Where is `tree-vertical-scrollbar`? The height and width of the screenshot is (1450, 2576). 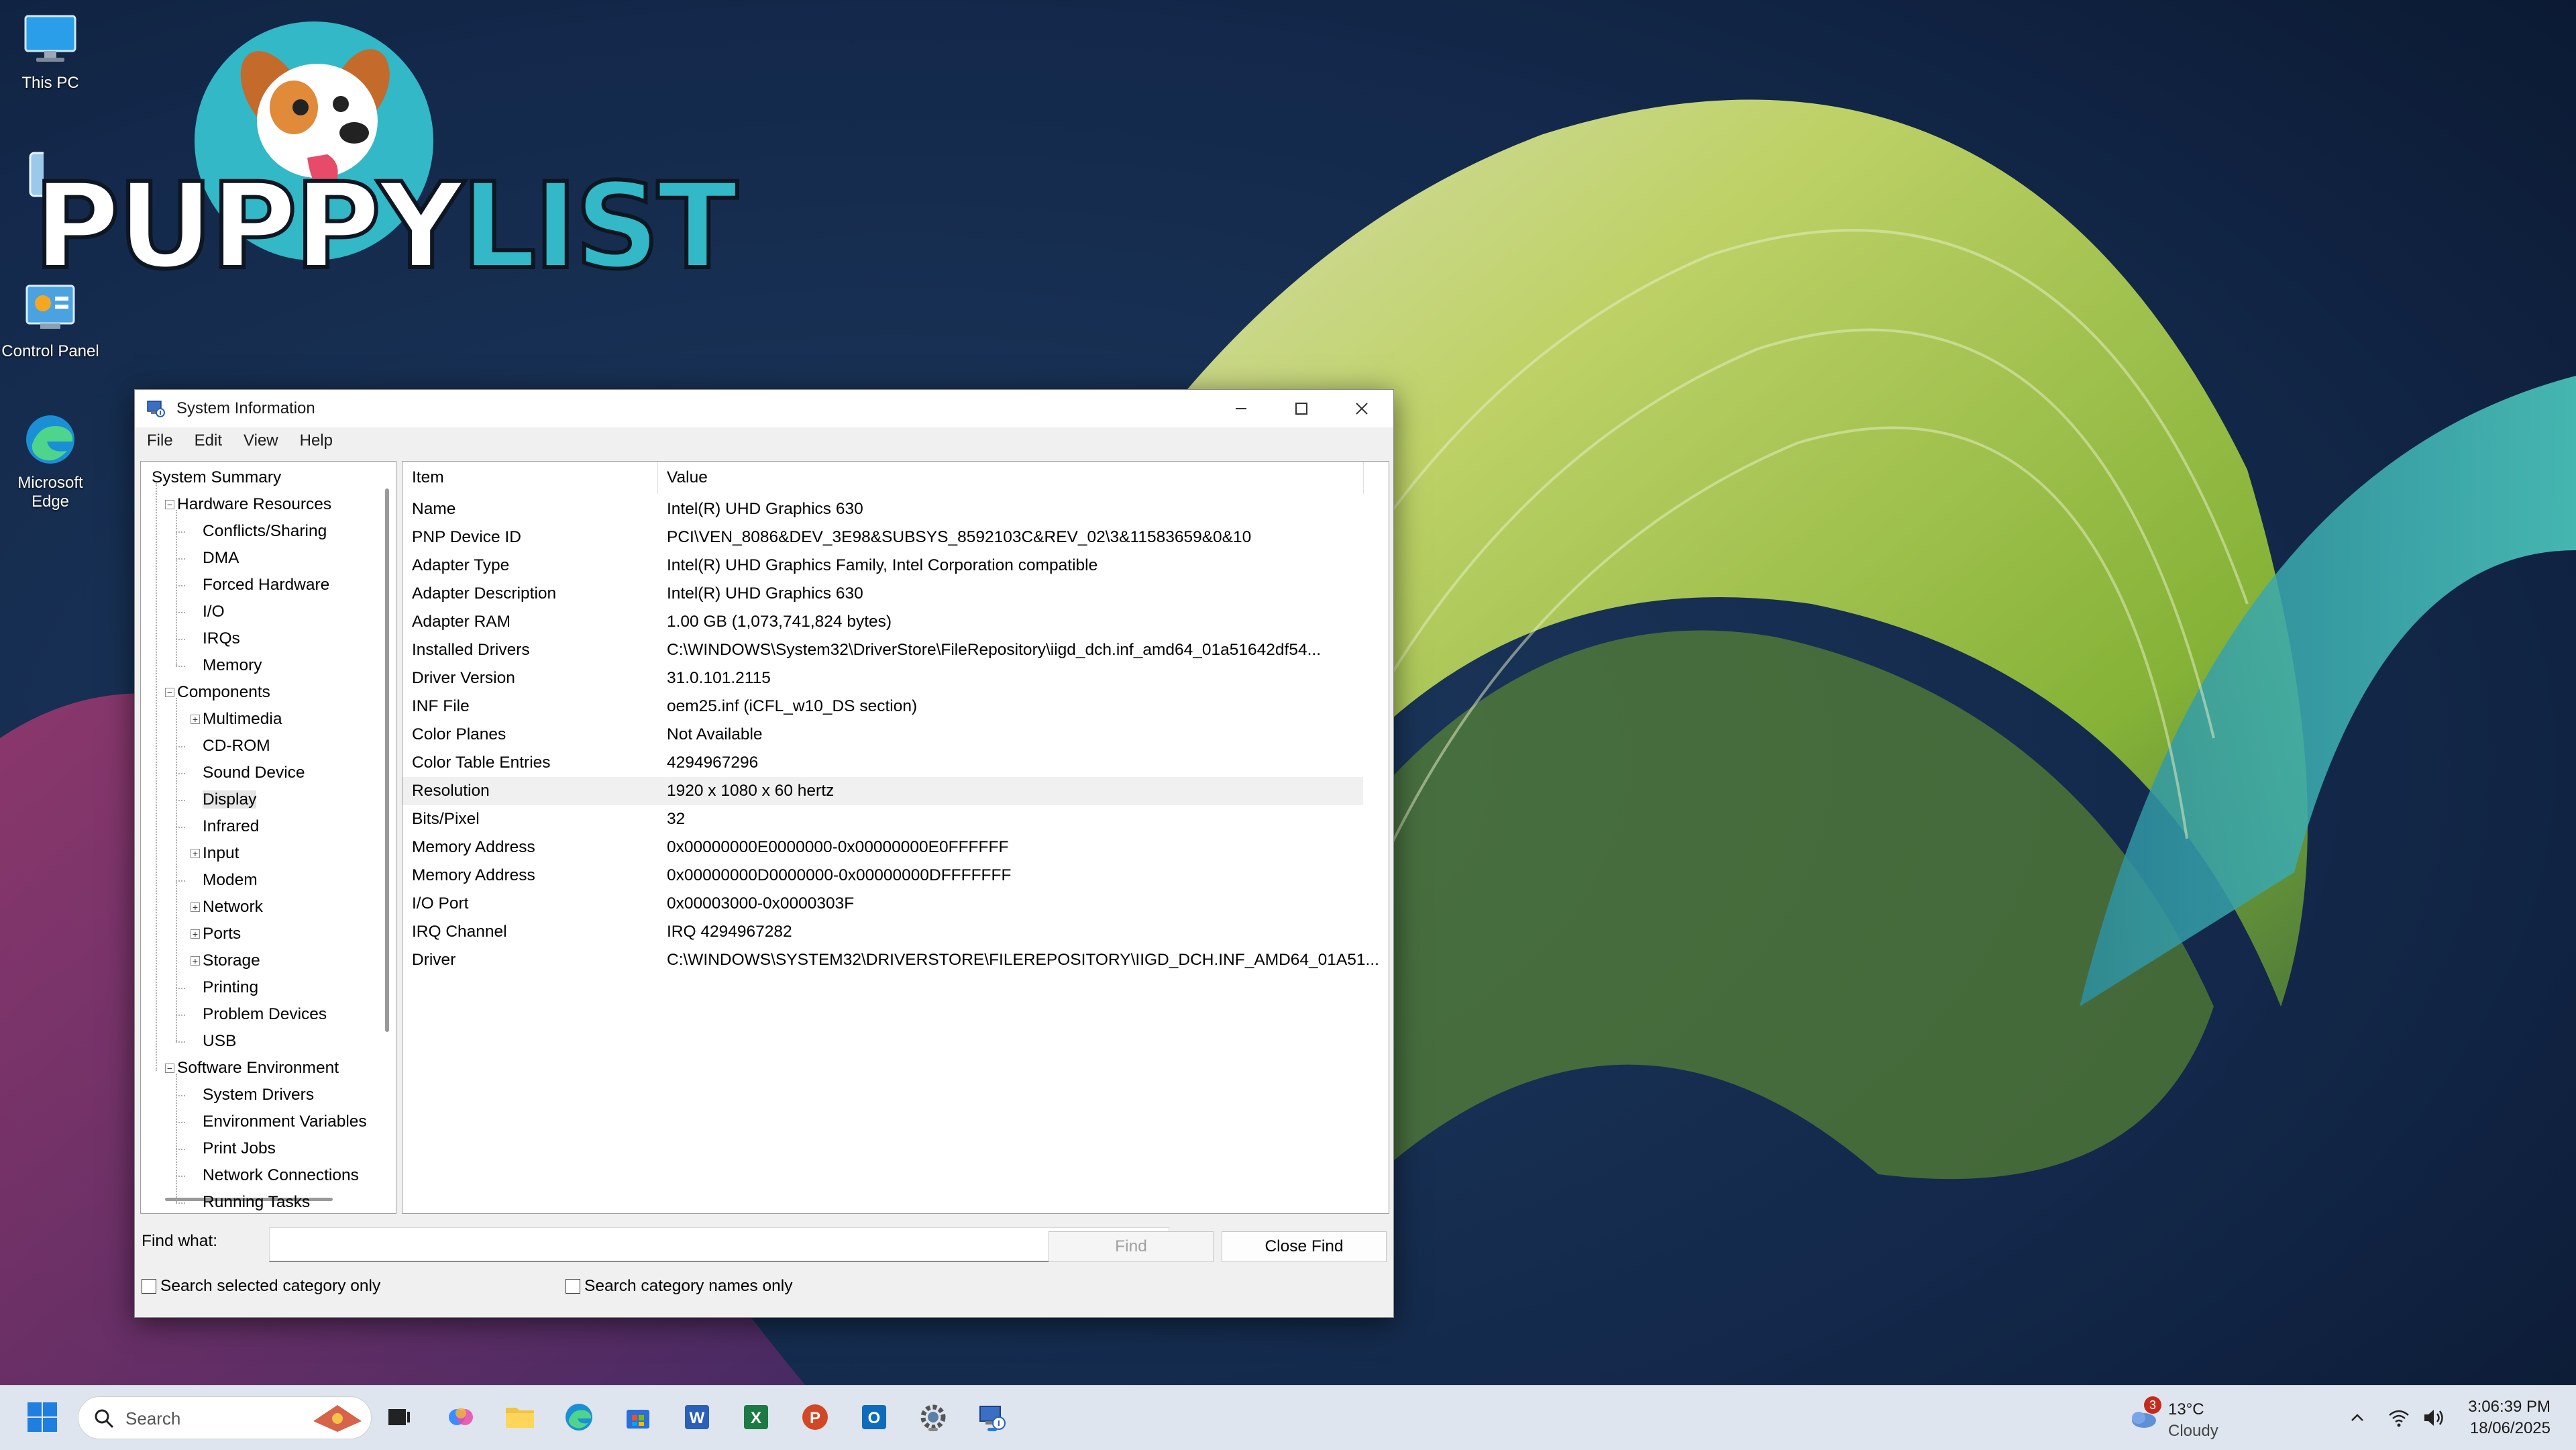
tree-vertical-scrollbar is located at coordinates (387, 760).